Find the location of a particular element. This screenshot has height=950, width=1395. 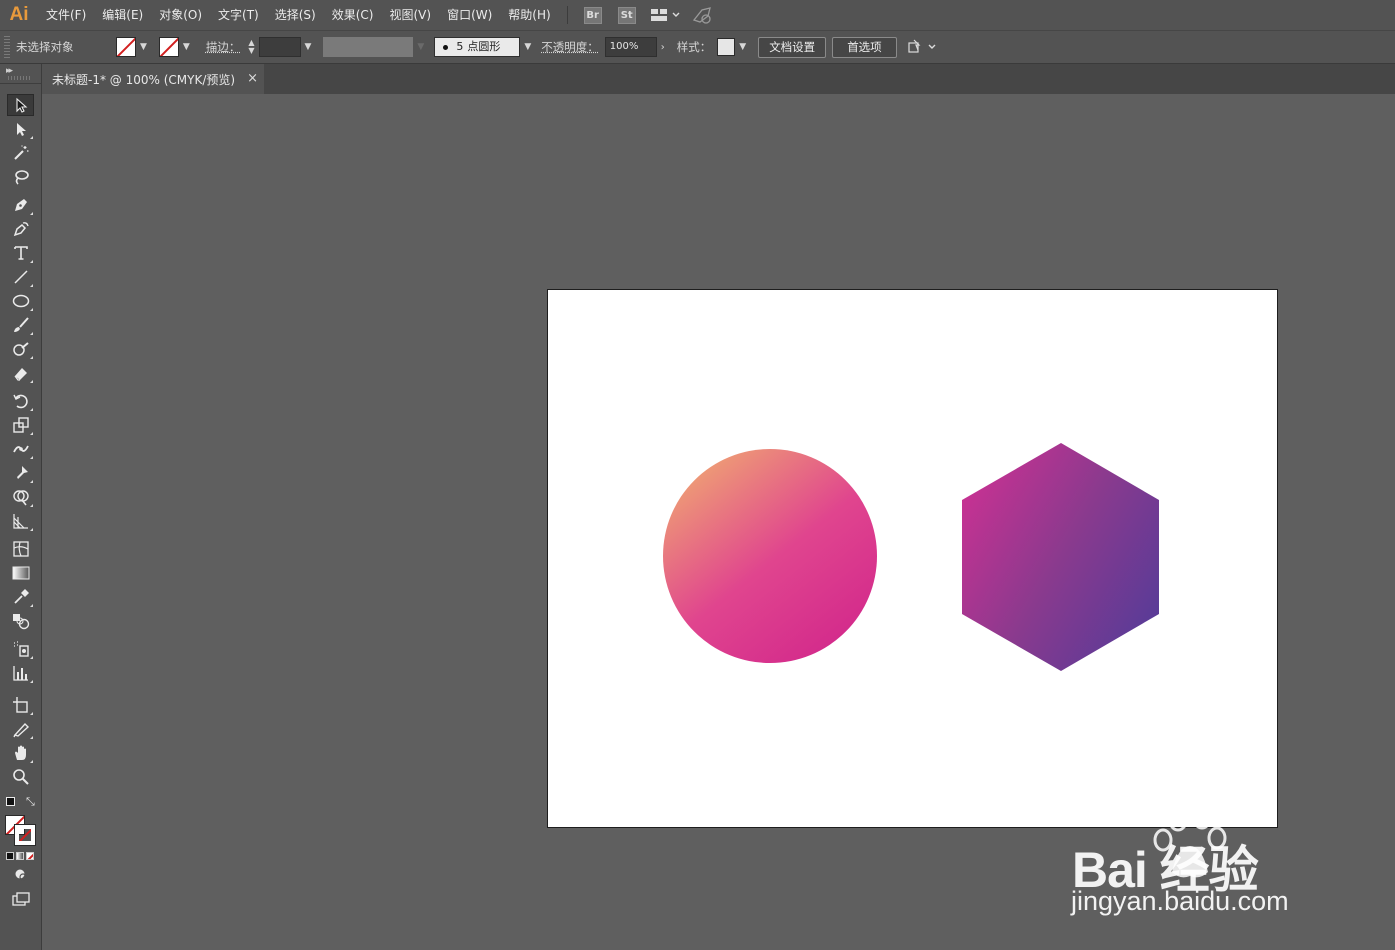

document-tab: 未标题-1* @ 100% (CMYK/预览) × is located at coordinates (153, 79).